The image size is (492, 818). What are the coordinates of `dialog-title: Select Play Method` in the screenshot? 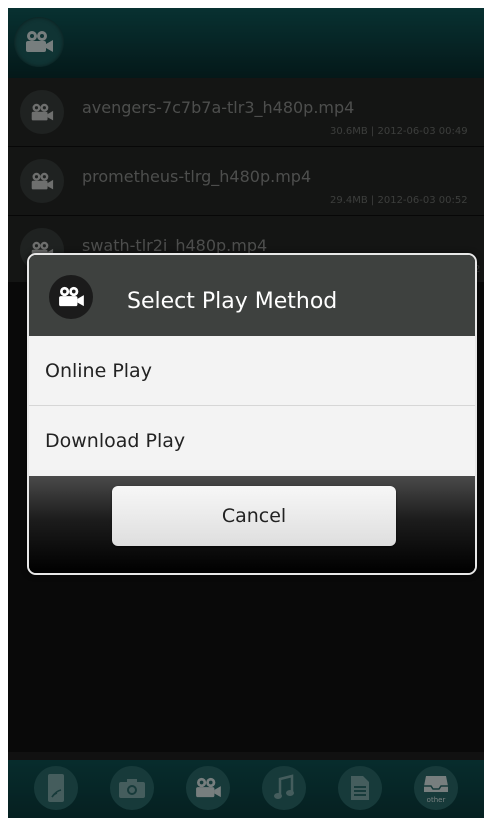 It's located at (232, 301).